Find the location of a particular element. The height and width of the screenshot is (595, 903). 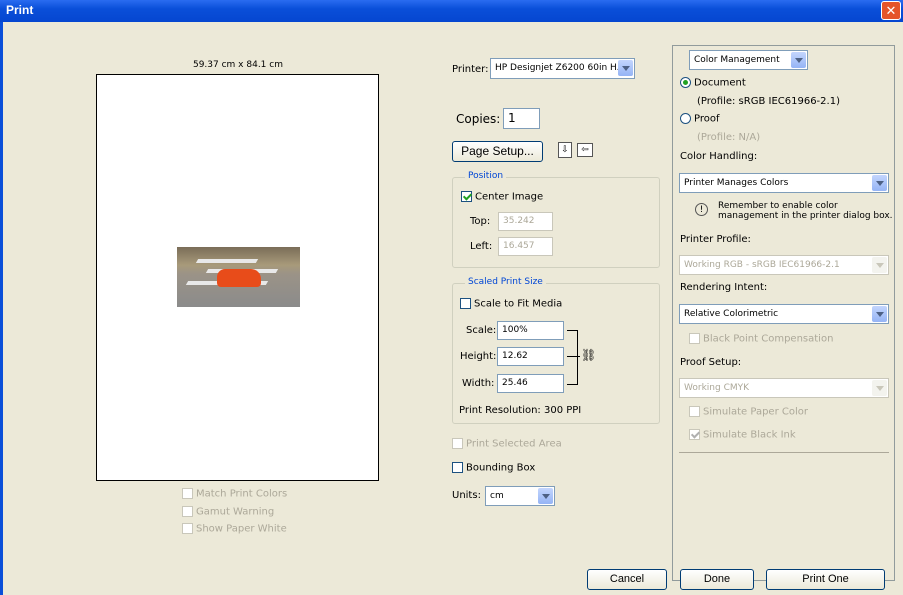

cancel-button: Cancel is located at coordinates (627, 579).